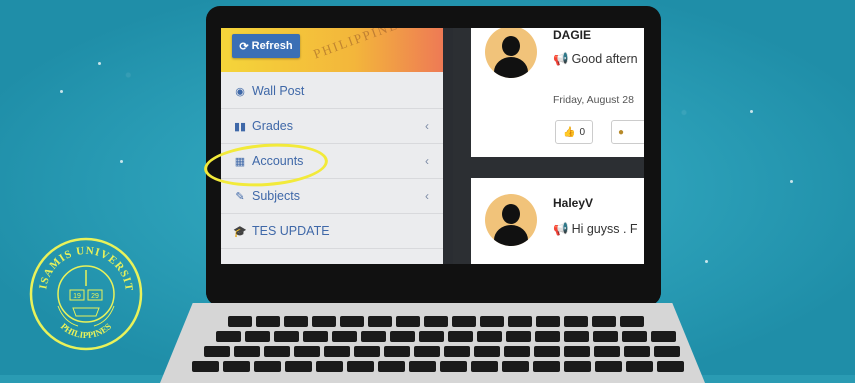 The width and height of the screenshot is (855, 383). What do you see at coordinates (240, 196) in the screenshot?
I see `edit-icon: ✎` at bounding box center [240, 196].